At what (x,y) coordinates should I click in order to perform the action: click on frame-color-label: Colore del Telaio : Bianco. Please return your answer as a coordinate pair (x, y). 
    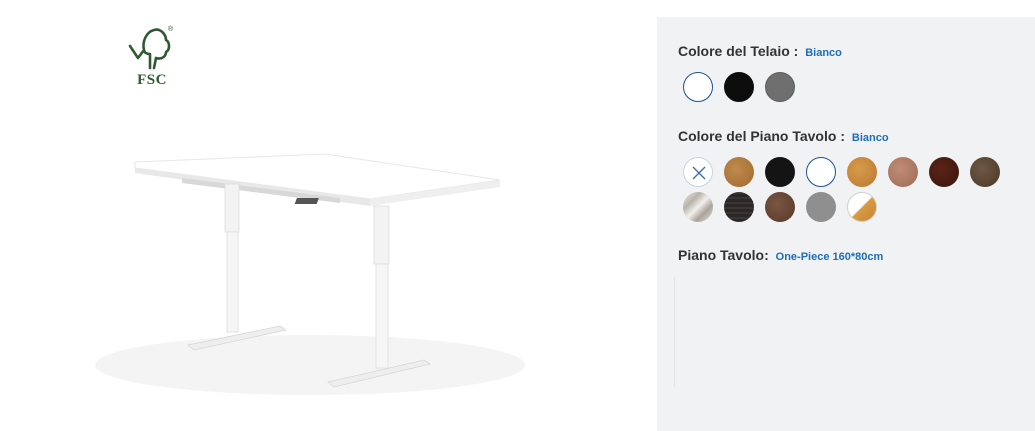
    Looking at the image, I should click on (760, 51).